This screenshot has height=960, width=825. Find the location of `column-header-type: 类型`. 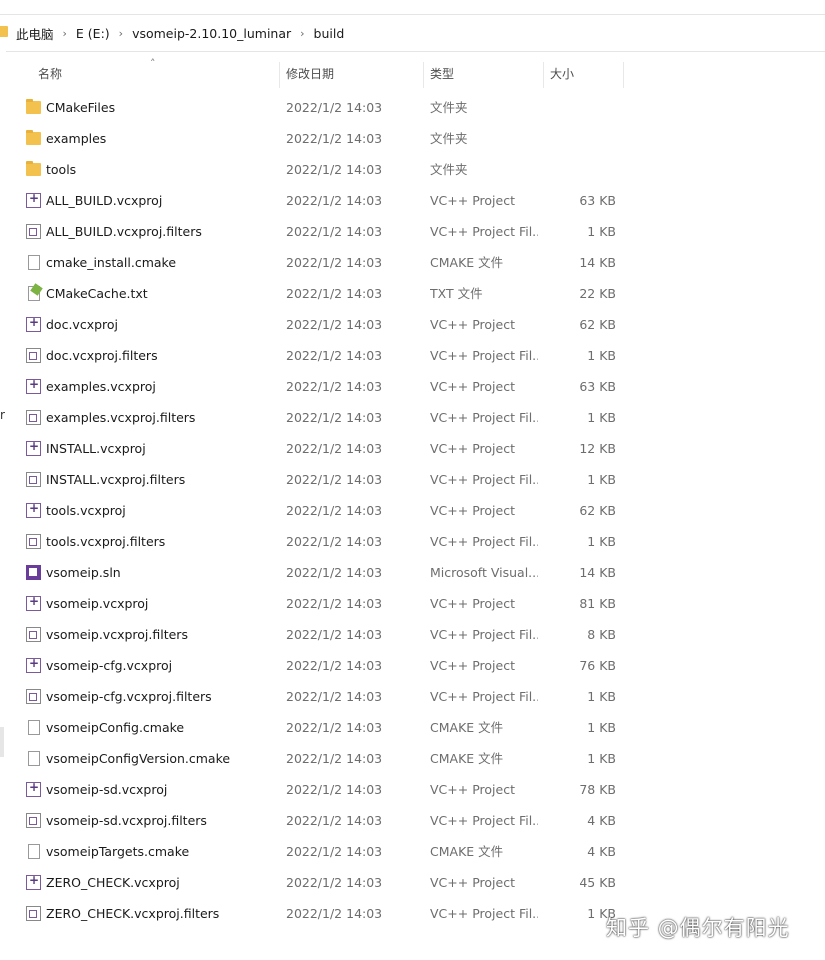

column-header-type: 类型 is located at coordinates (442, 75).